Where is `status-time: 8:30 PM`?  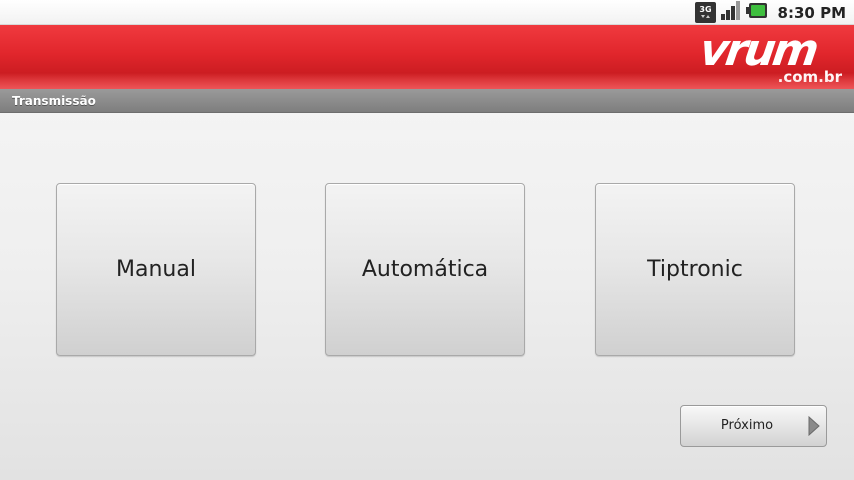
status-time: 8:30 PM is located at coordinates (811, 12).